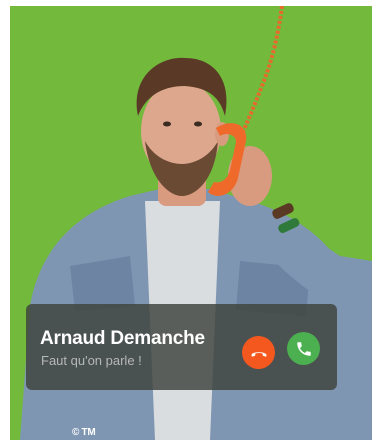 The width and height of the screenshot is (376, 443). I want to click on phone-hangup-icon, so click(258, 354).